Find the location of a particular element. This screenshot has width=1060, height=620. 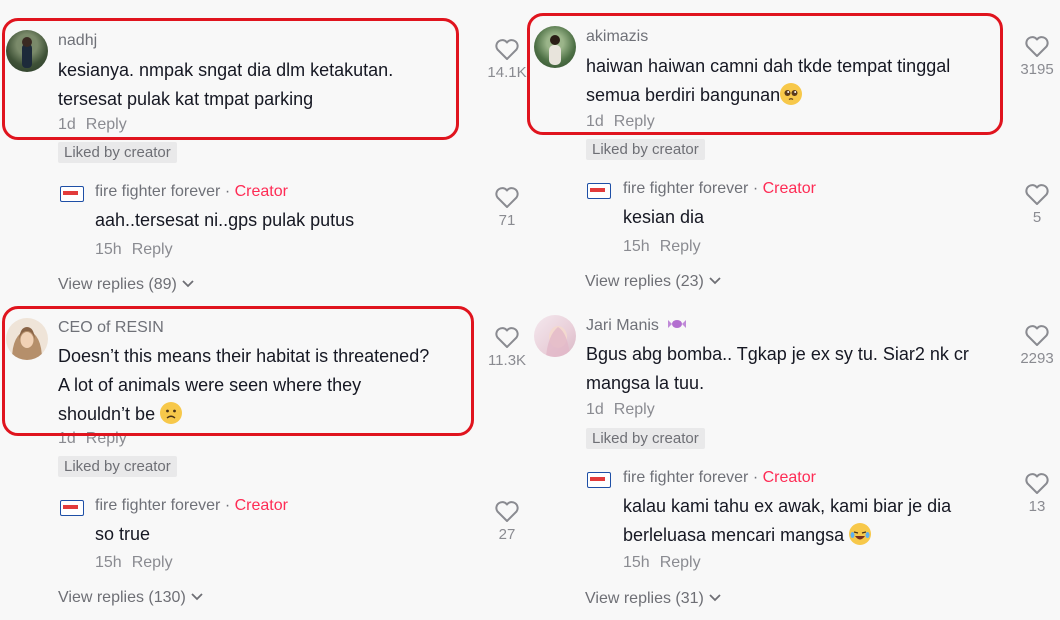

comment-text-line: shouldn’t be is located at coordinates (107, 414).